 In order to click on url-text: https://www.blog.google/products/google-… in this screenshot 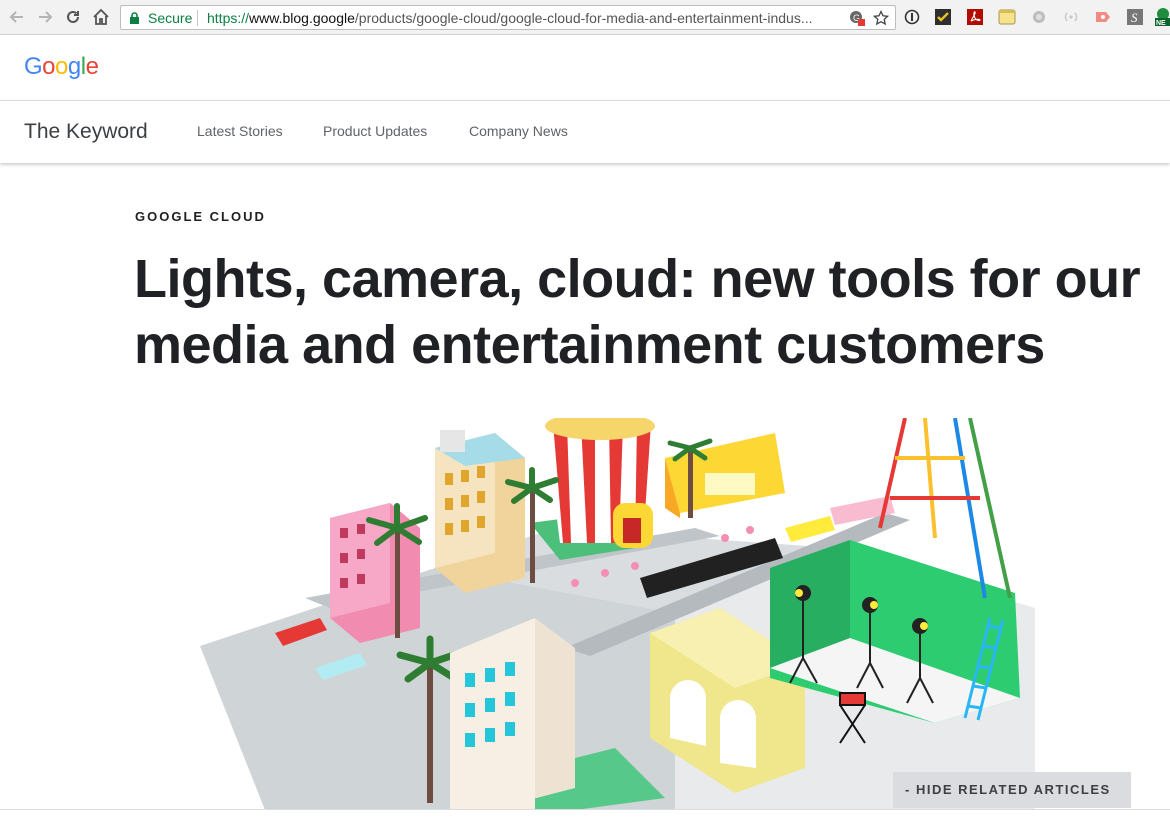, I will do `click(509, 18)`.